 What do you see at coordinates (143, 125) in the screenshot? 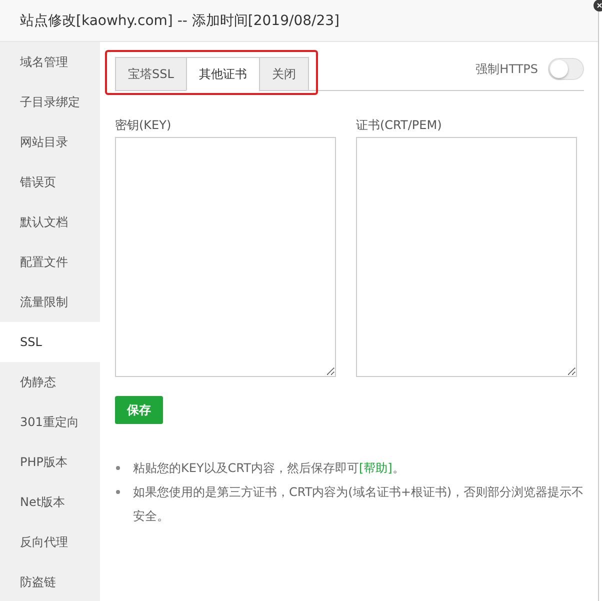
I see `field-label: 密钥(KEY)` at bounding box center [143, 125].